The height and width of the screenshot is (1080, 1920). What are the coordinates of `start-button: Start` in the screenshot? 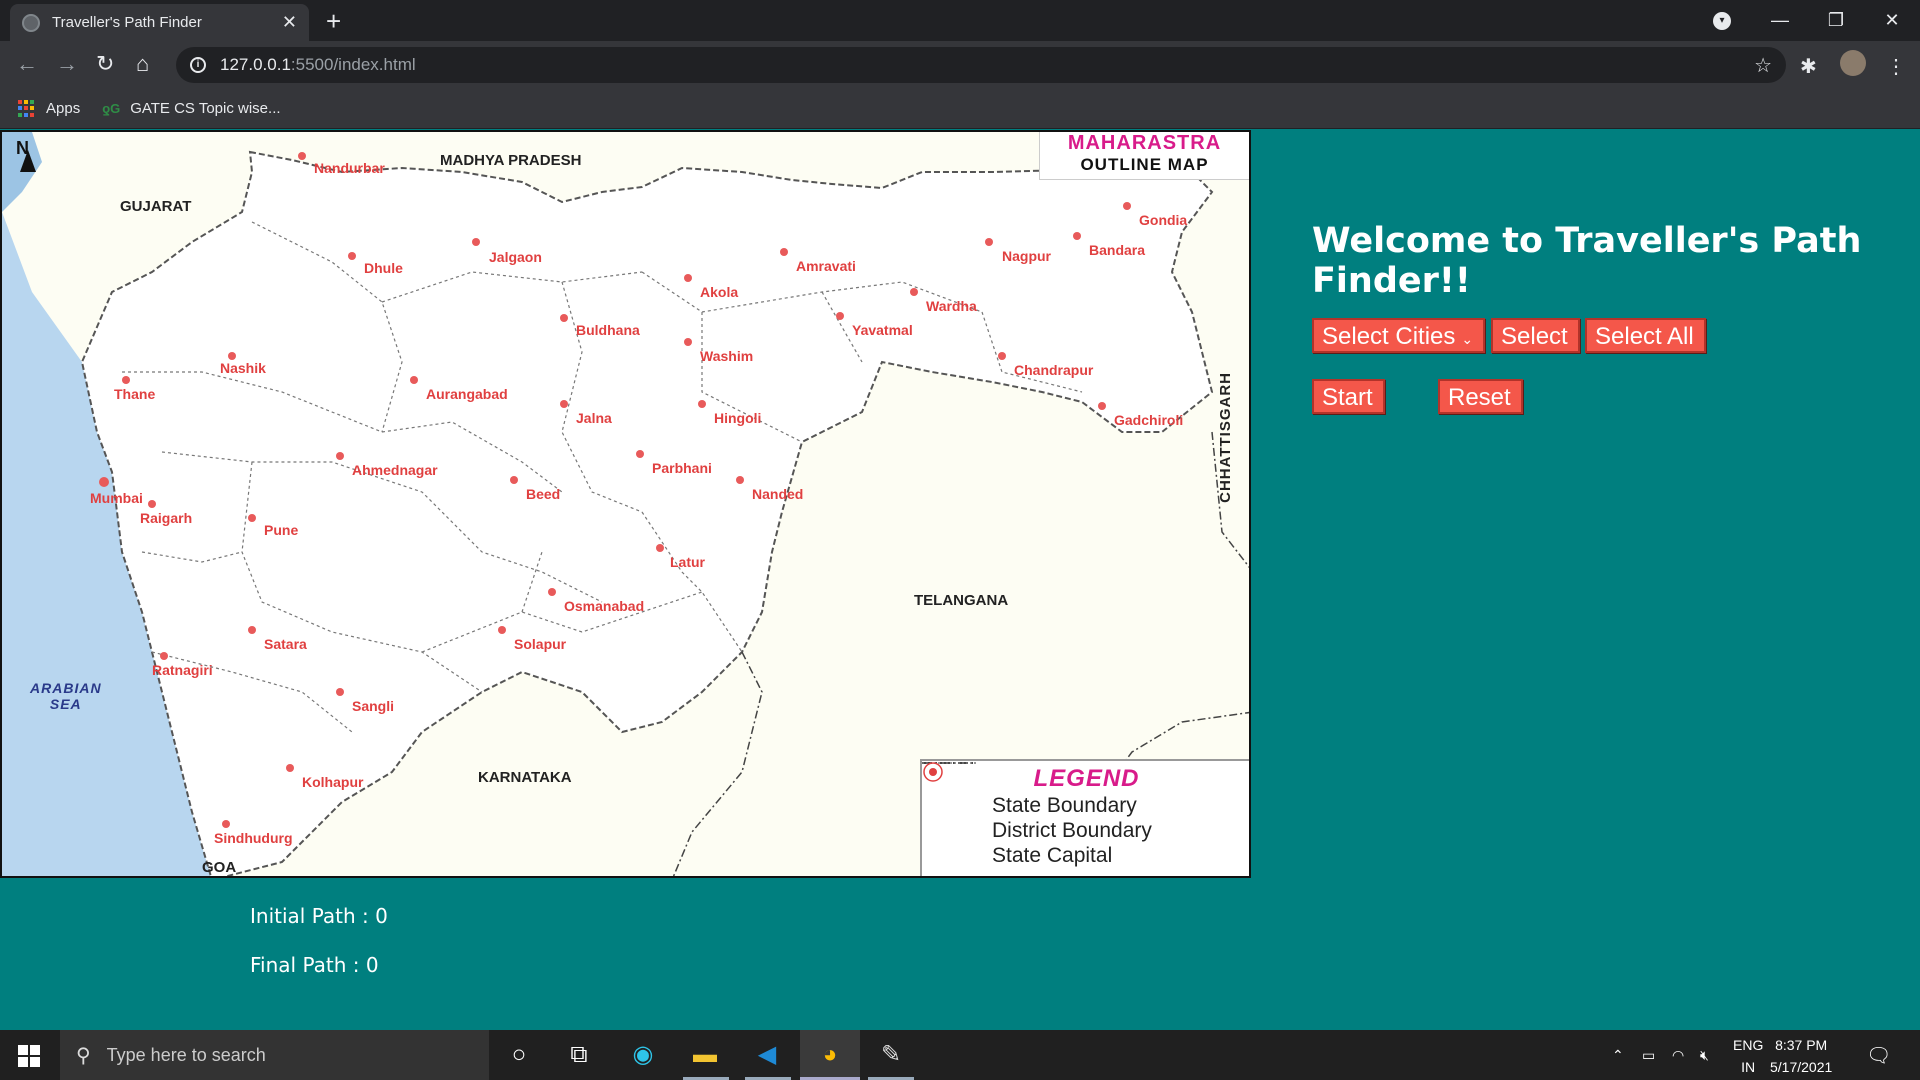 It's located at (1348, 396).